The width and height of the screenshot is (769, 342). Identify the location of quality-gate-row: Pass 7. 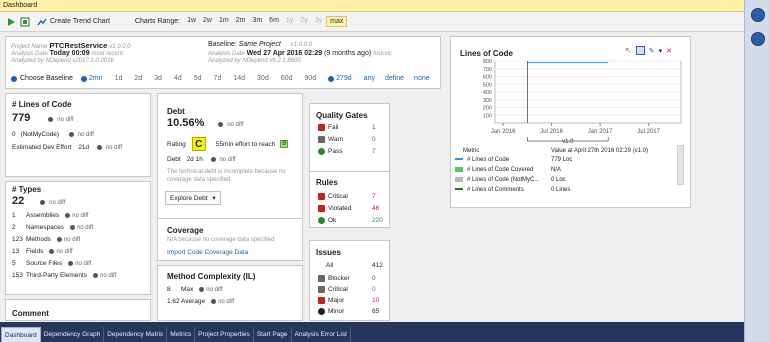
(353, 151).